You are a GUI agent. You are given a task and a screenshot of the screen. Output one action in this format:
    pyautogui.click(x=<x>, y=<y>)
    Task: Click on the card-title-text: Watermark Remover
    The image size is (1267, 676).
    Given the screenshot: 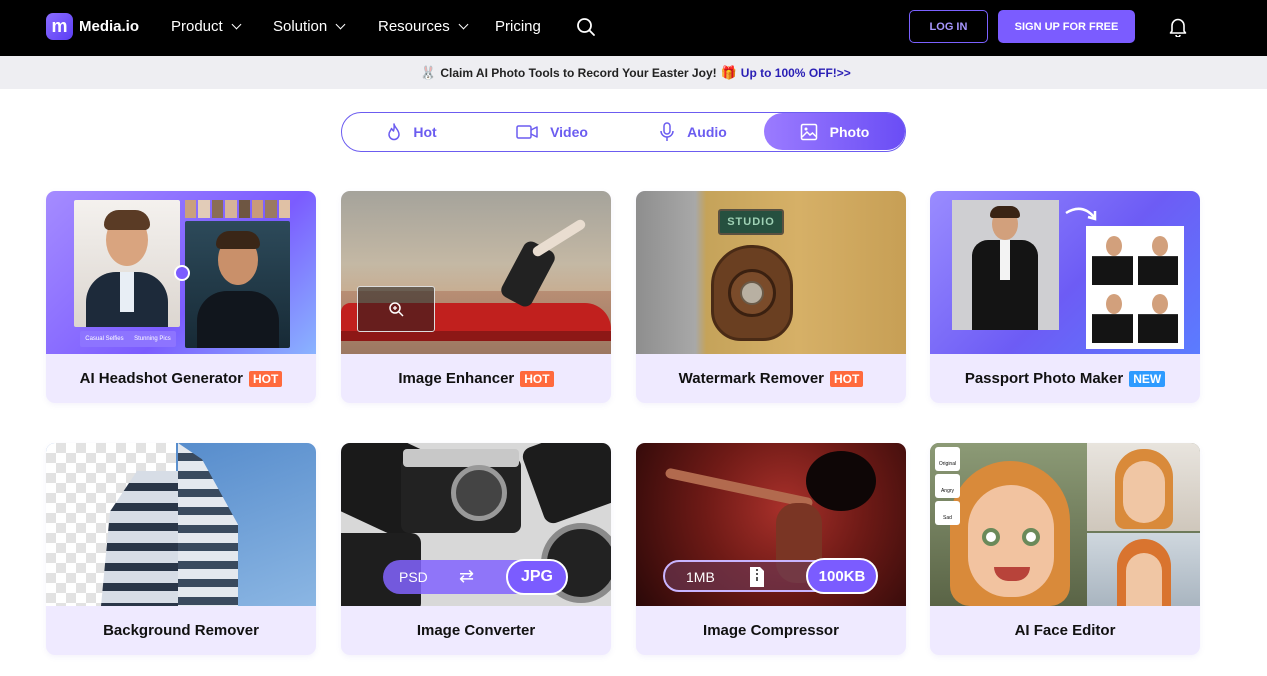 What is the action you would take?
    pyautogui.click(x=751, y=378)
    